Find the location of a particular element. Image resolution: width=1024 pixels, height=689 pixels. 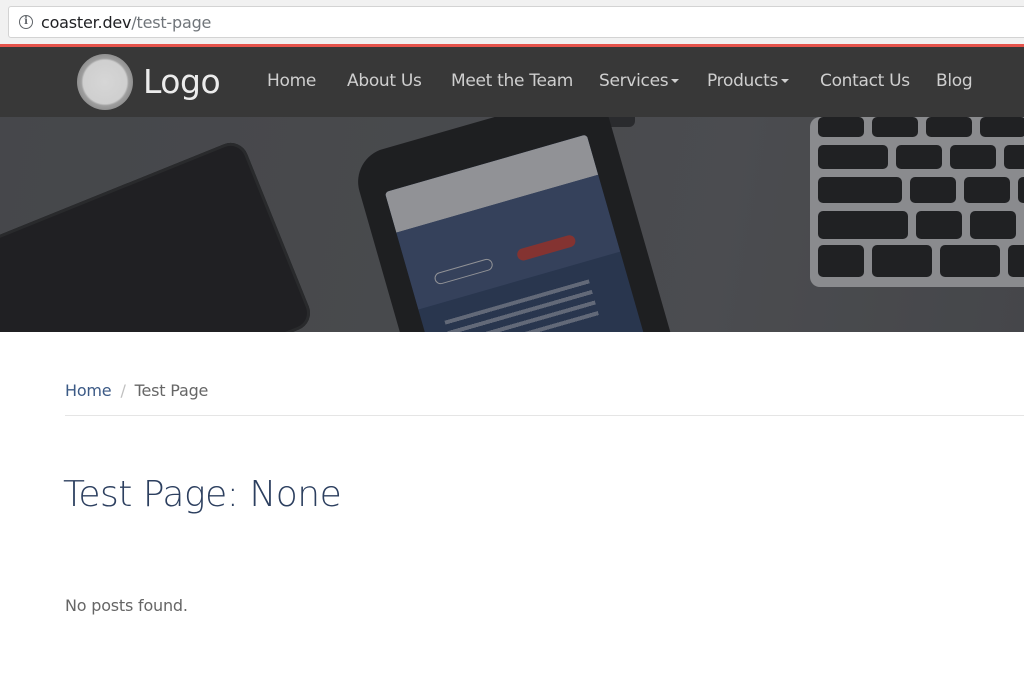

nav-item-services: Services is located at coordinates (639, 81).